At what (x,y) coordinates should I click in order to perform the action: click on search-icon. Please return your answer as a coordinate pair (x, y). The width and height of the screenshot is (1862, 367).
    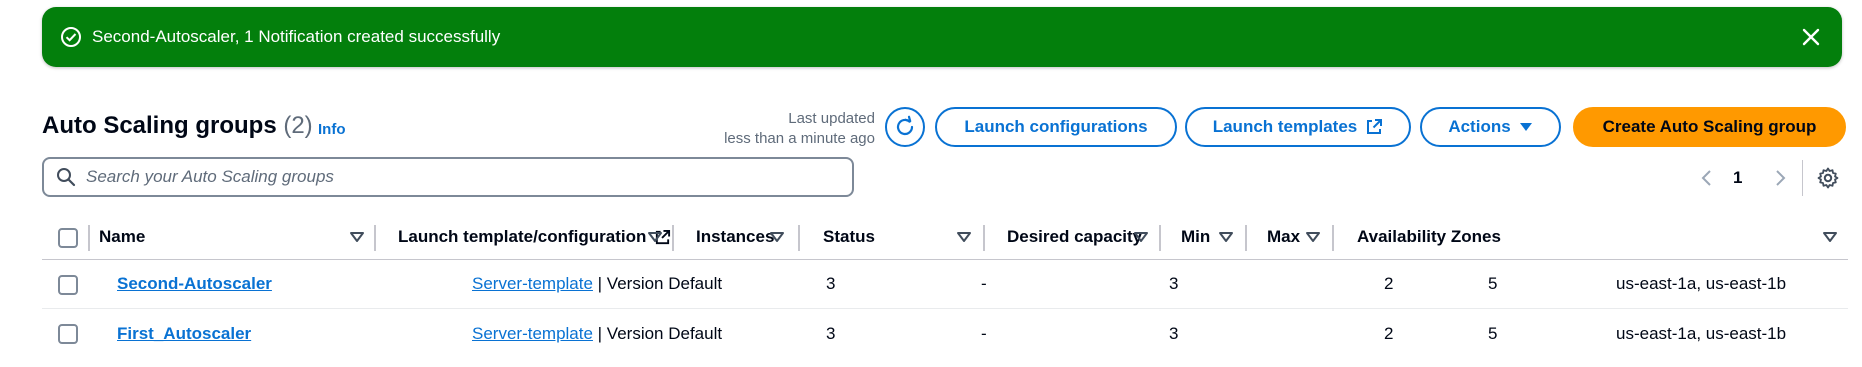
    Looking at the image, I should click on (66, 177).